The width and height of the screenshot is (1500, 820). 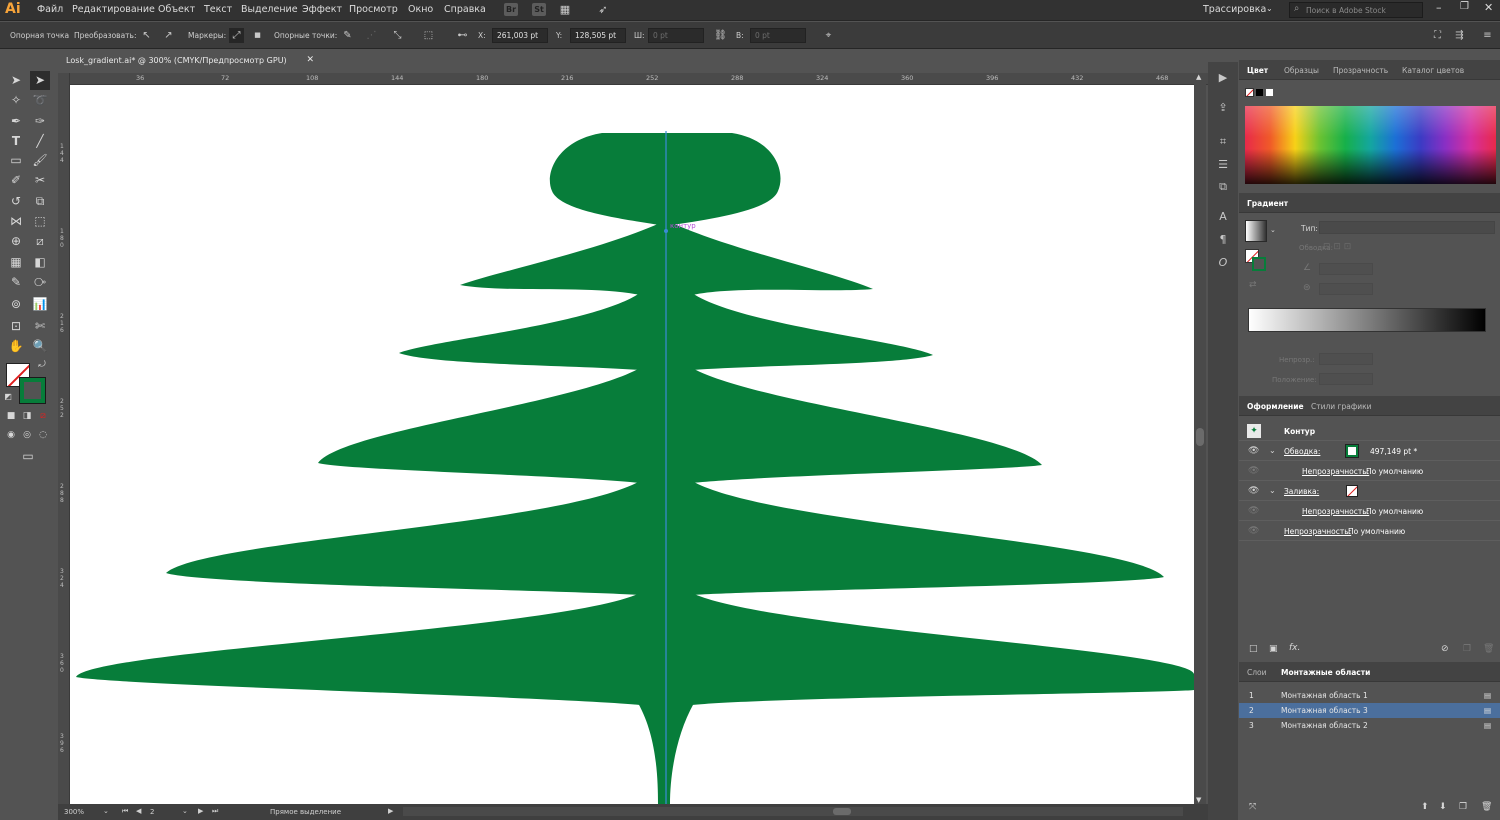 I want to click on menu-icon: ≡, so click(x=1487, y=35).